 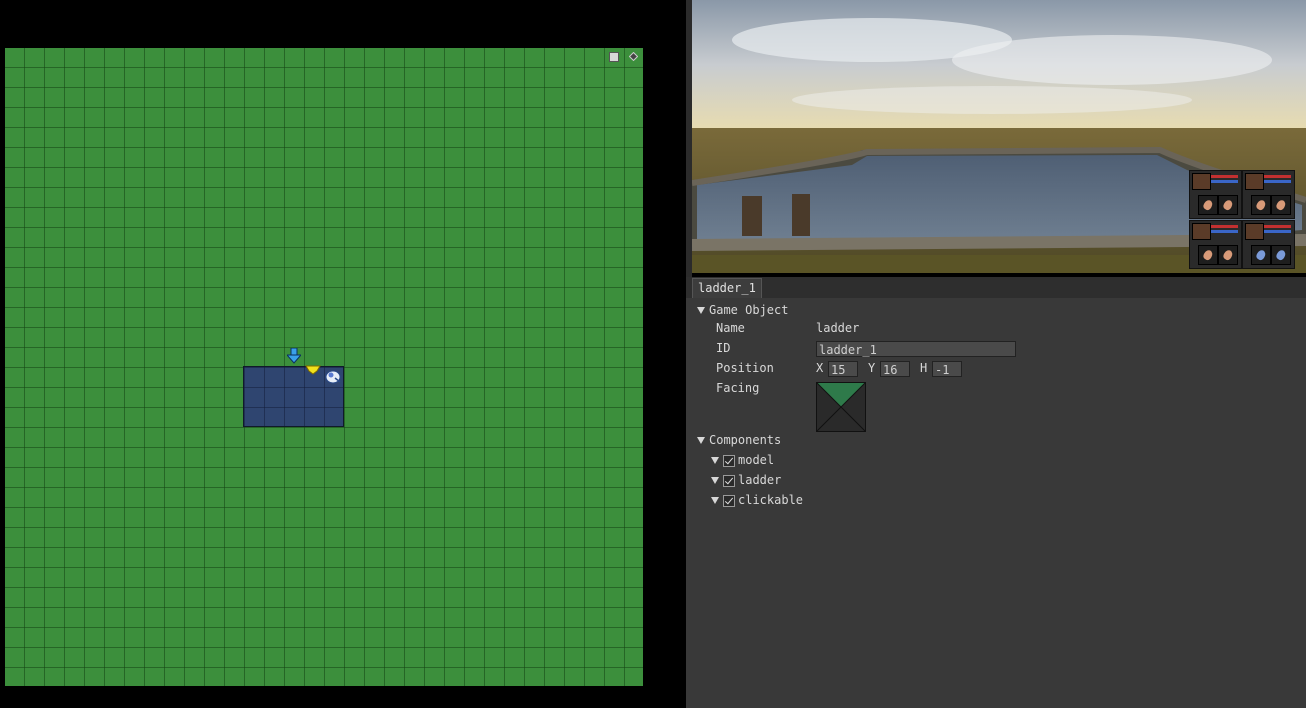 What do you see at coordinates (841, 408) in the screenshot?
I see `facing-selector` at bounding box center [841, 408].